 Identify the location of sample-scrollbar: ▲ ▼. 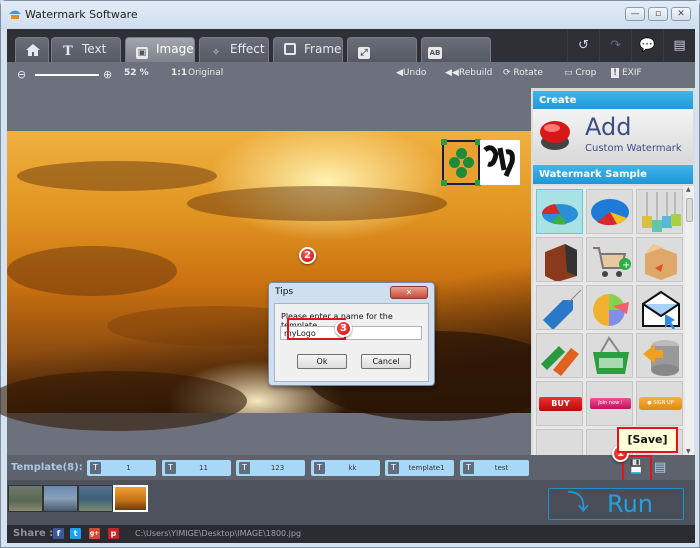
(689, 320).